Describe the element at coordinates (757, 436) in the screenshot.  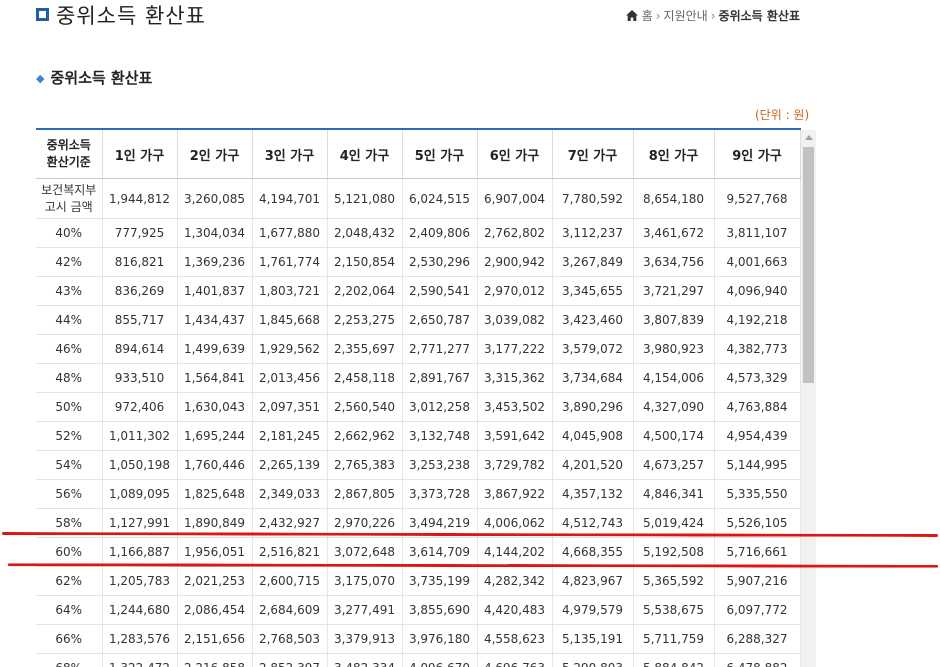
I see `table-cell: 4,954,439` at that location.